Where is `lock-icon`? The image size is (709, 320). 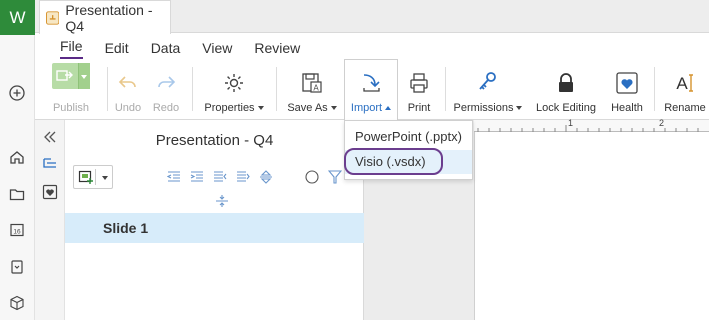 lock-icon is located at coordinates (566, 83).